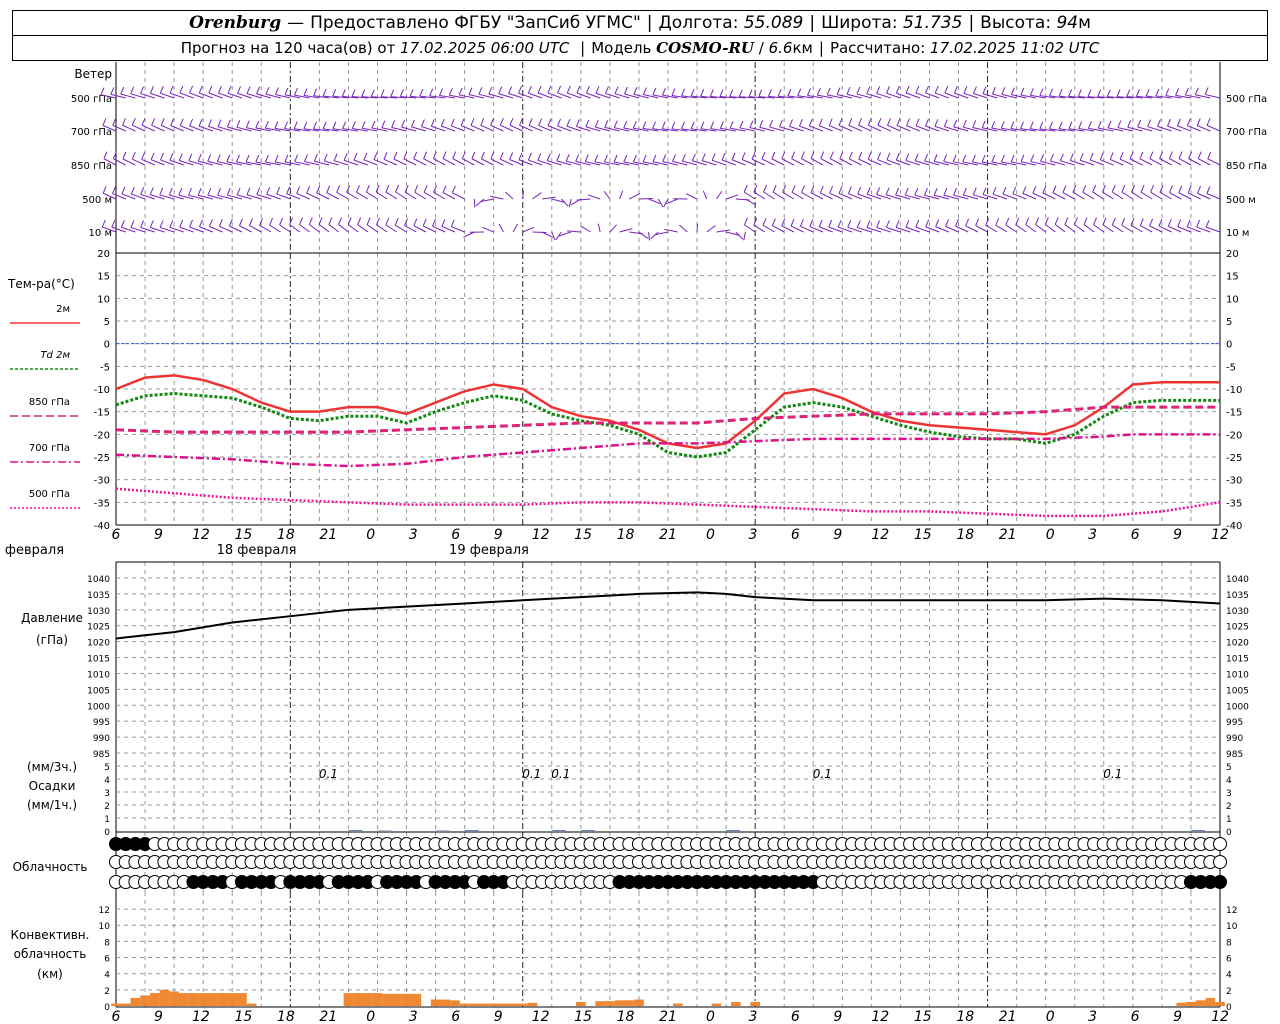 This screenshot has width=1280, height=1024. Describe the element at coordinates (98, 580) in the screenshot. I see `pressure-tick-label-left: 1040` at that location.